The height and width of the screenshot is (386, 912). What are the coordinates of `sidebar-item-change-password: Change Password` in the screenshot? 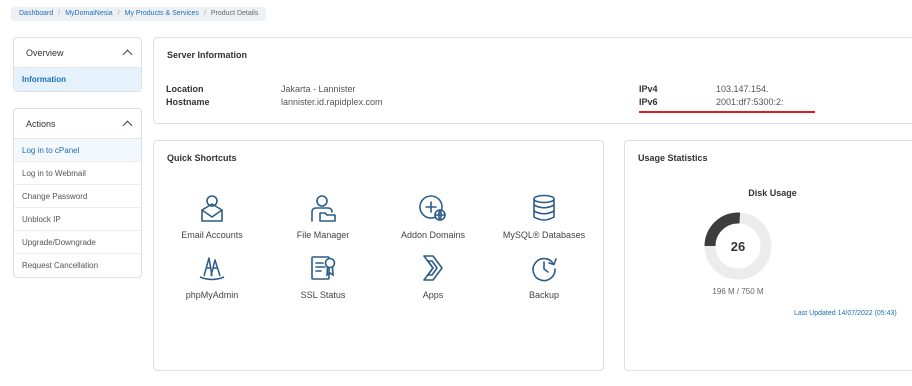 It's located at (77, 196).